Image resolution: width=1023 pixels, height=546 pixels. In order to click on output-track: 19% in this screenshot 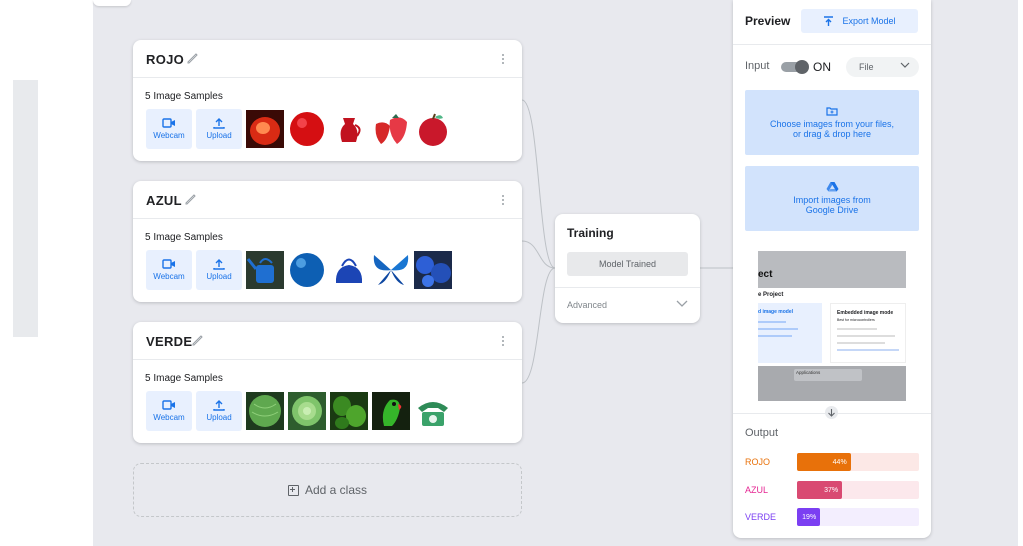, I will do `click(858, 517)`.